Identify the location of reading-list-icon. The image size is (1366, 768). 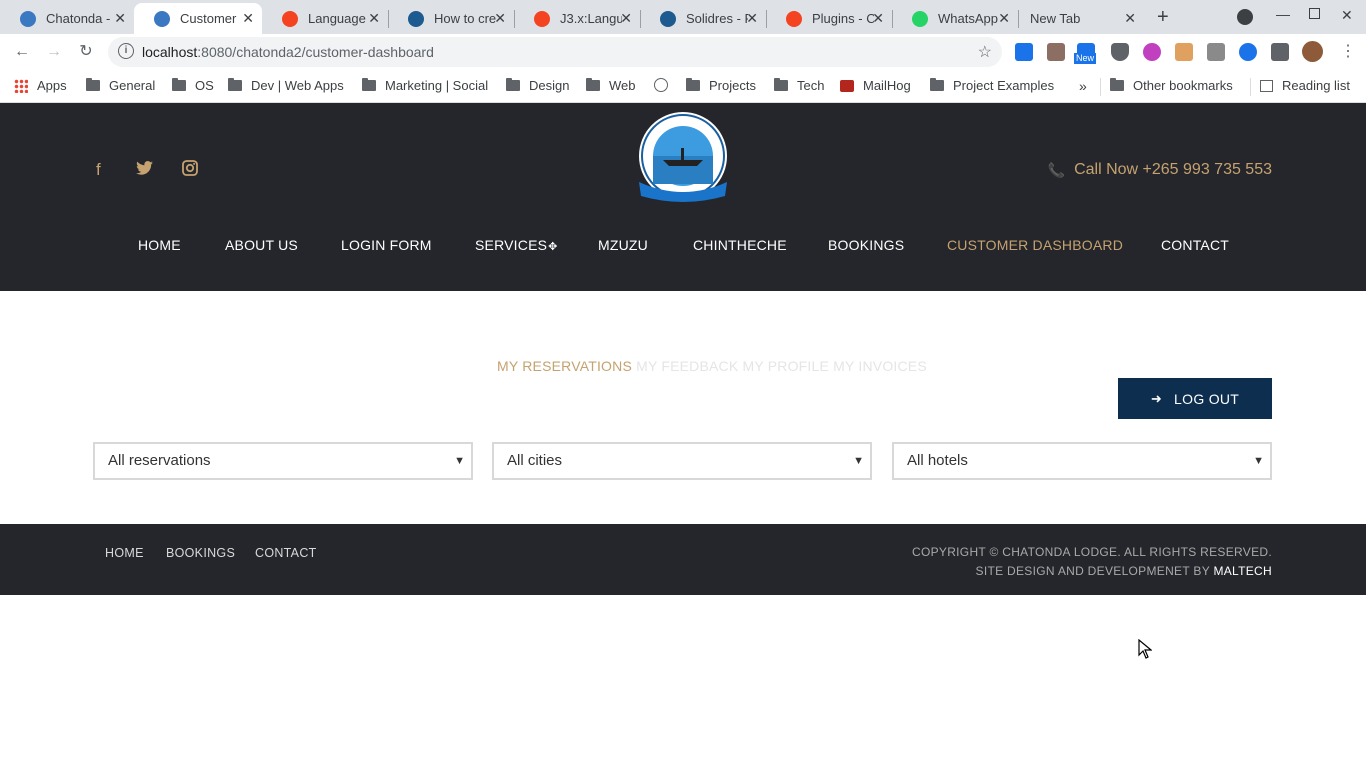
(1266, 85).